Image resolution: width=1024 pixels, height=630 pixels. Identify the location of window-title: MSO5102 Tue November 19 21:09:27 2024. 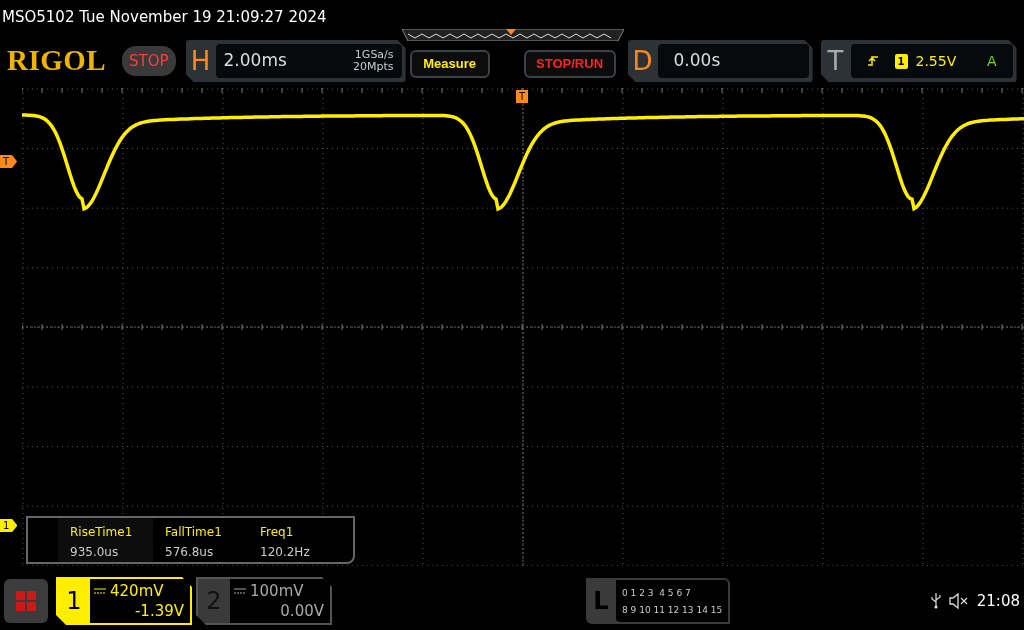
(164, 17).